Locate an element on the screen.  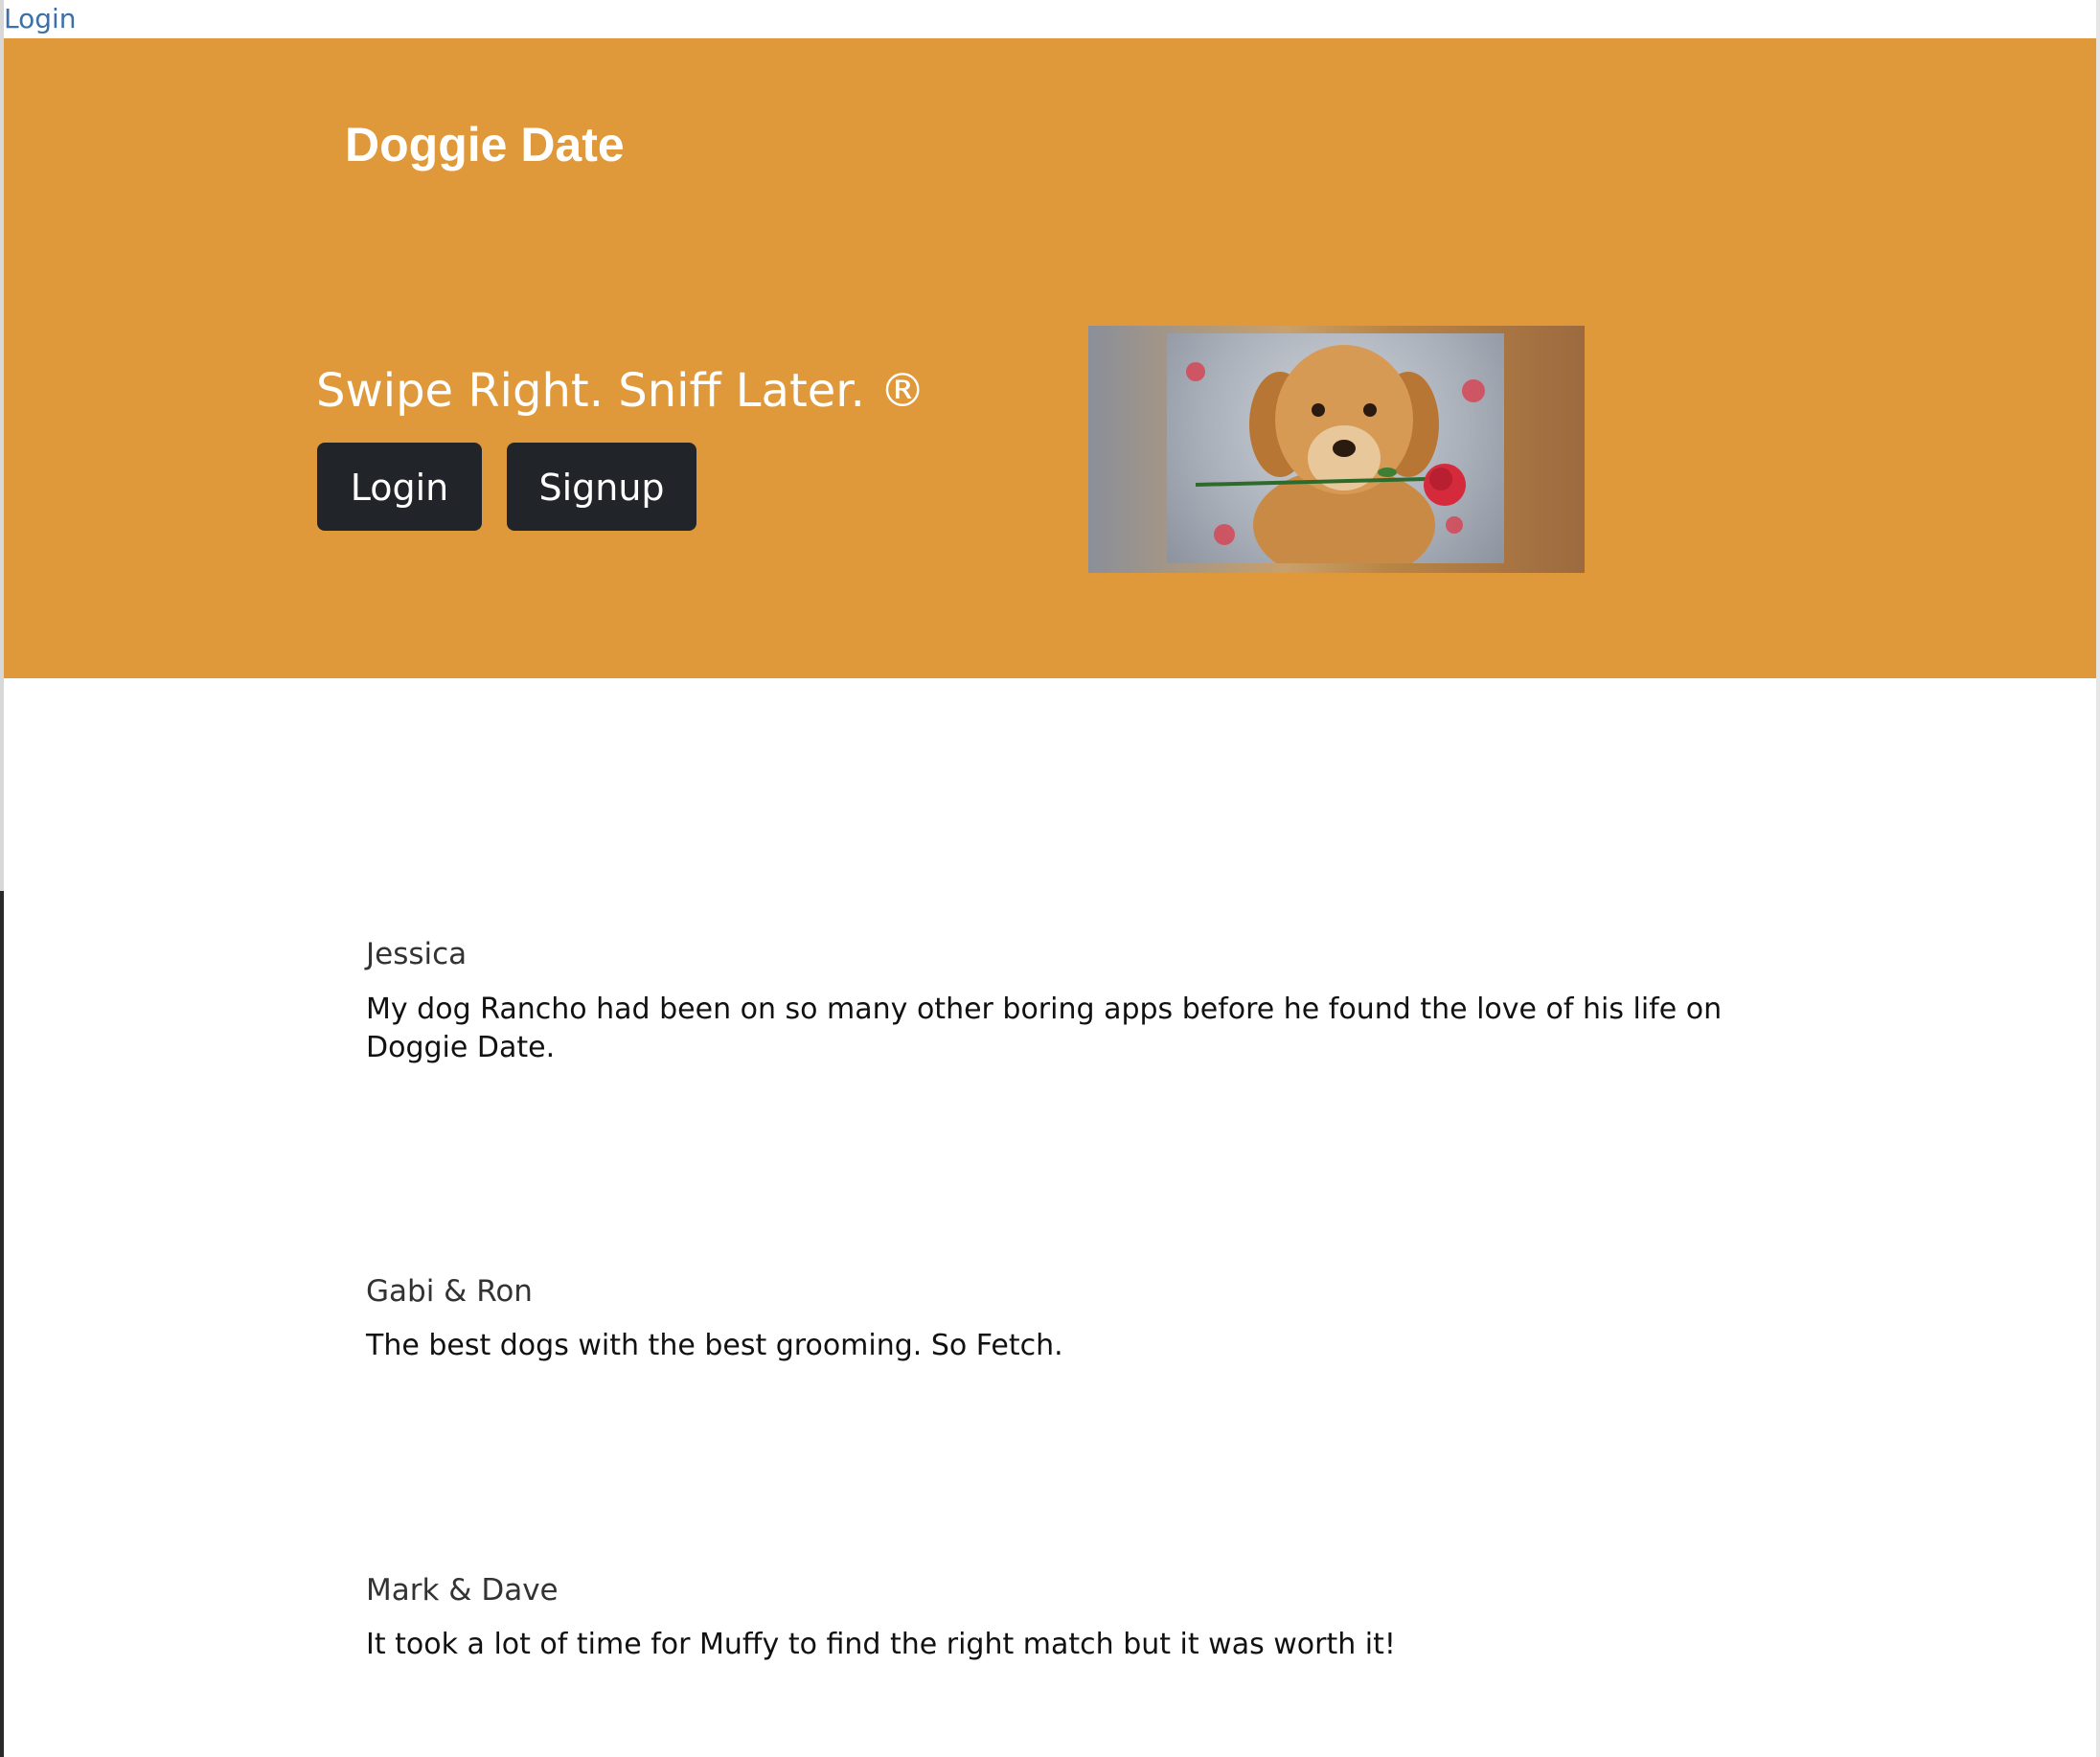
dog-photo-inner is located at coordinates (1335, 453).